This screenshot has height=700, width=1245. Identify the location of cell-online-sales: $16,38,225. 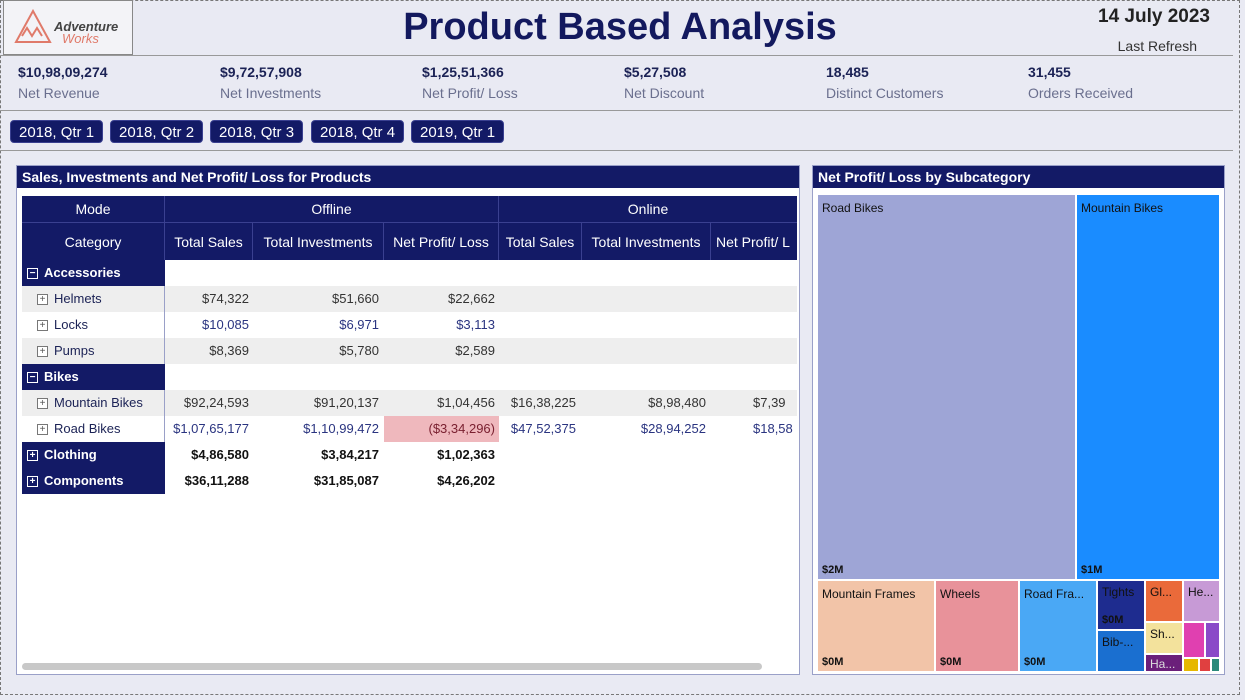
(543, 402).